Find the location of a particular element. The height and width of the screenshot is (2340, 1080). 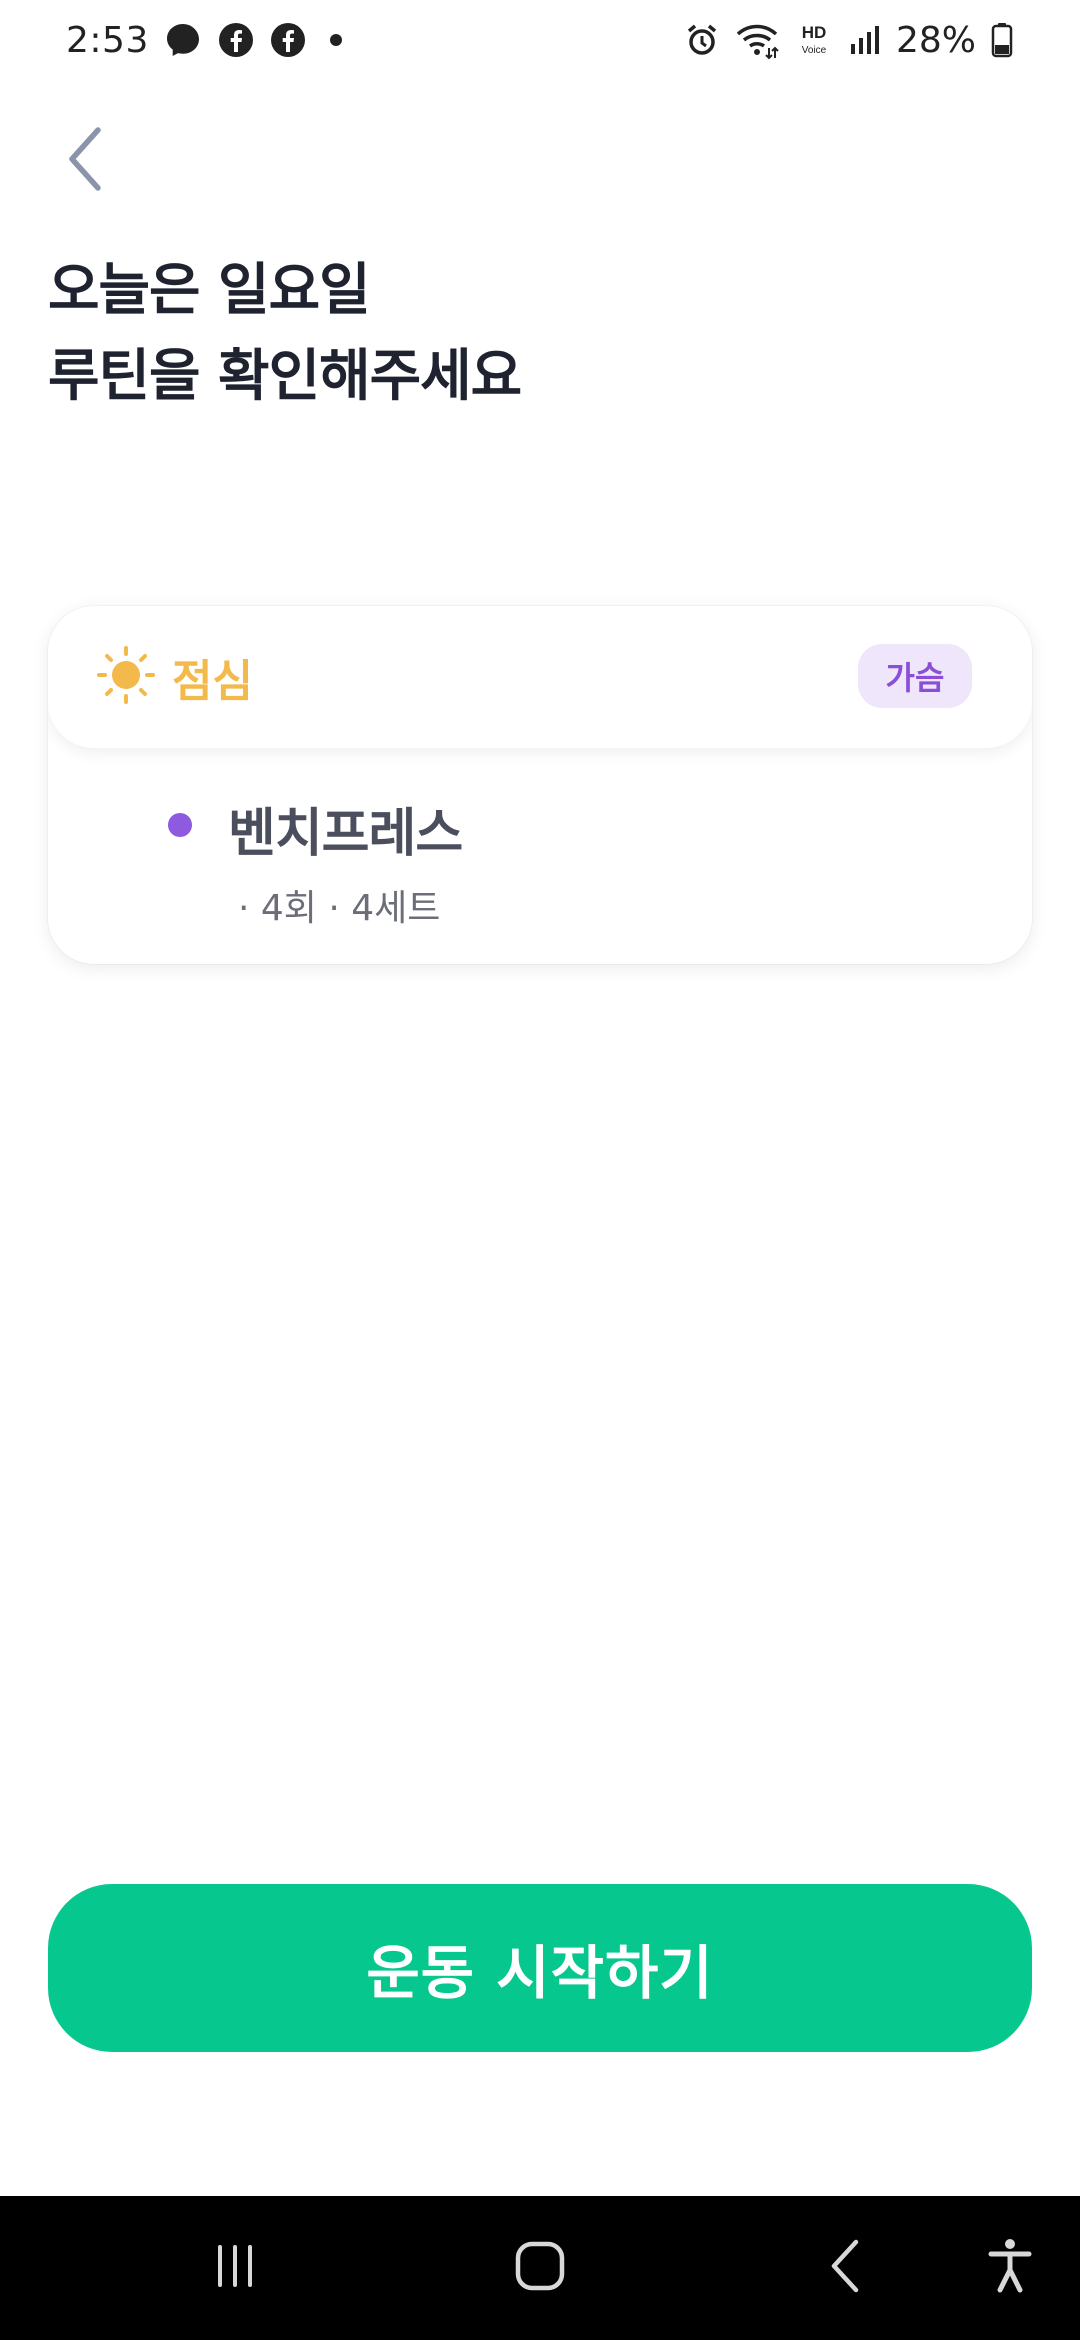

status-left: 2:53 is located at coordinates (208, 40).